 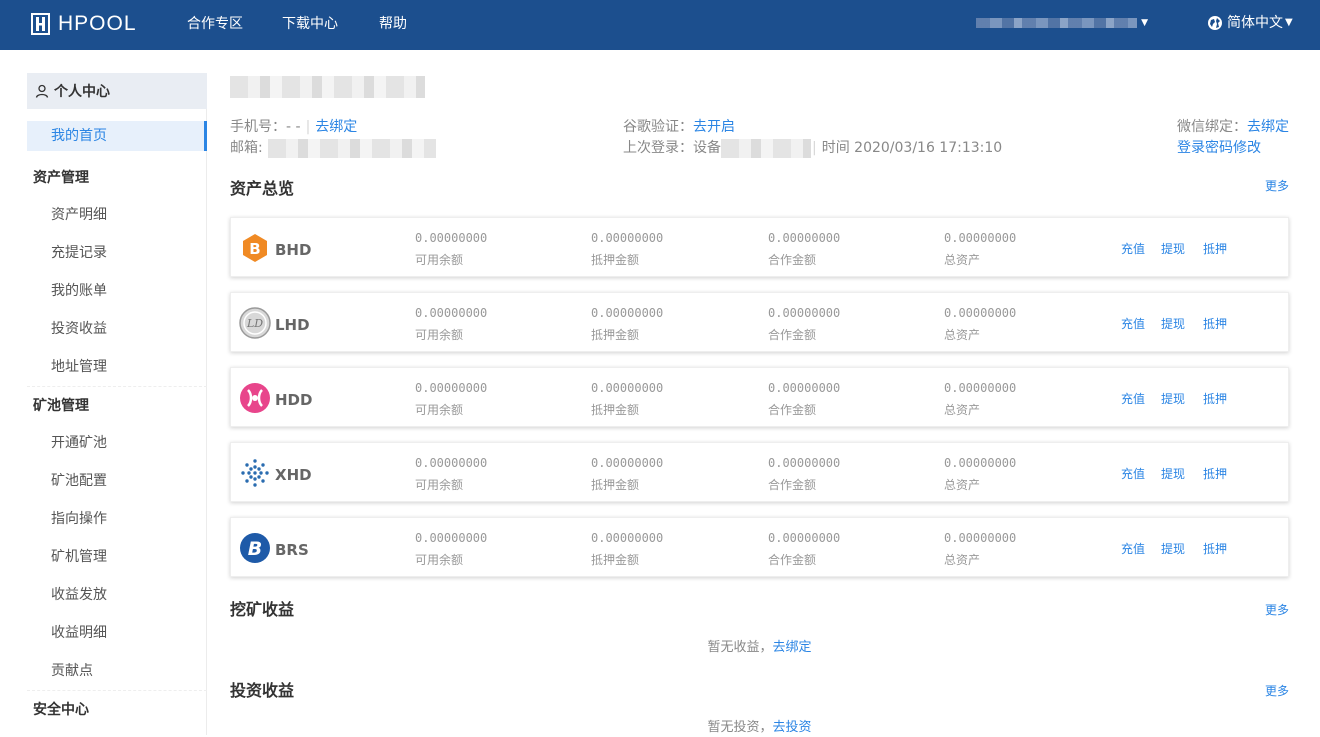 What do you see at coordinates (262, 609) in the screenshot?
I see `mining-section-title: 挖矿收益` at bounding box center [262, 609].